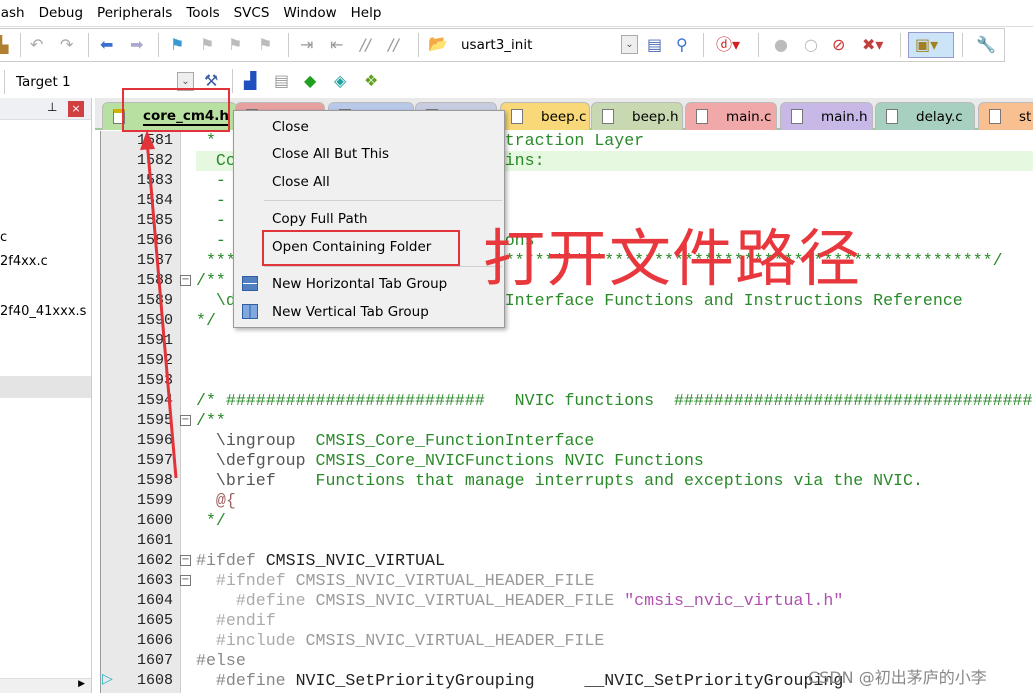 The height and width of the screenshot is (693, 1033). Describe the element at coordinates (897, 677) in the screenshot. I see `watermark: CSDN @初出茅庐的小李` at that location.